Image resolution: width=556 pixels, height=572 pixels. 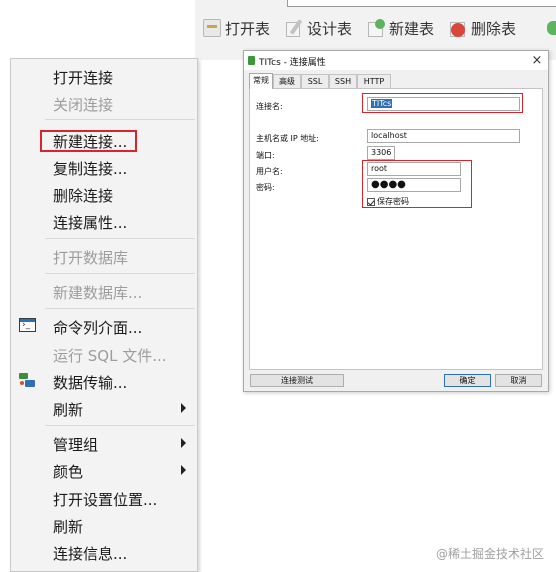 I want to click on highlight-box-connection-name, so click(x=442, y=103).